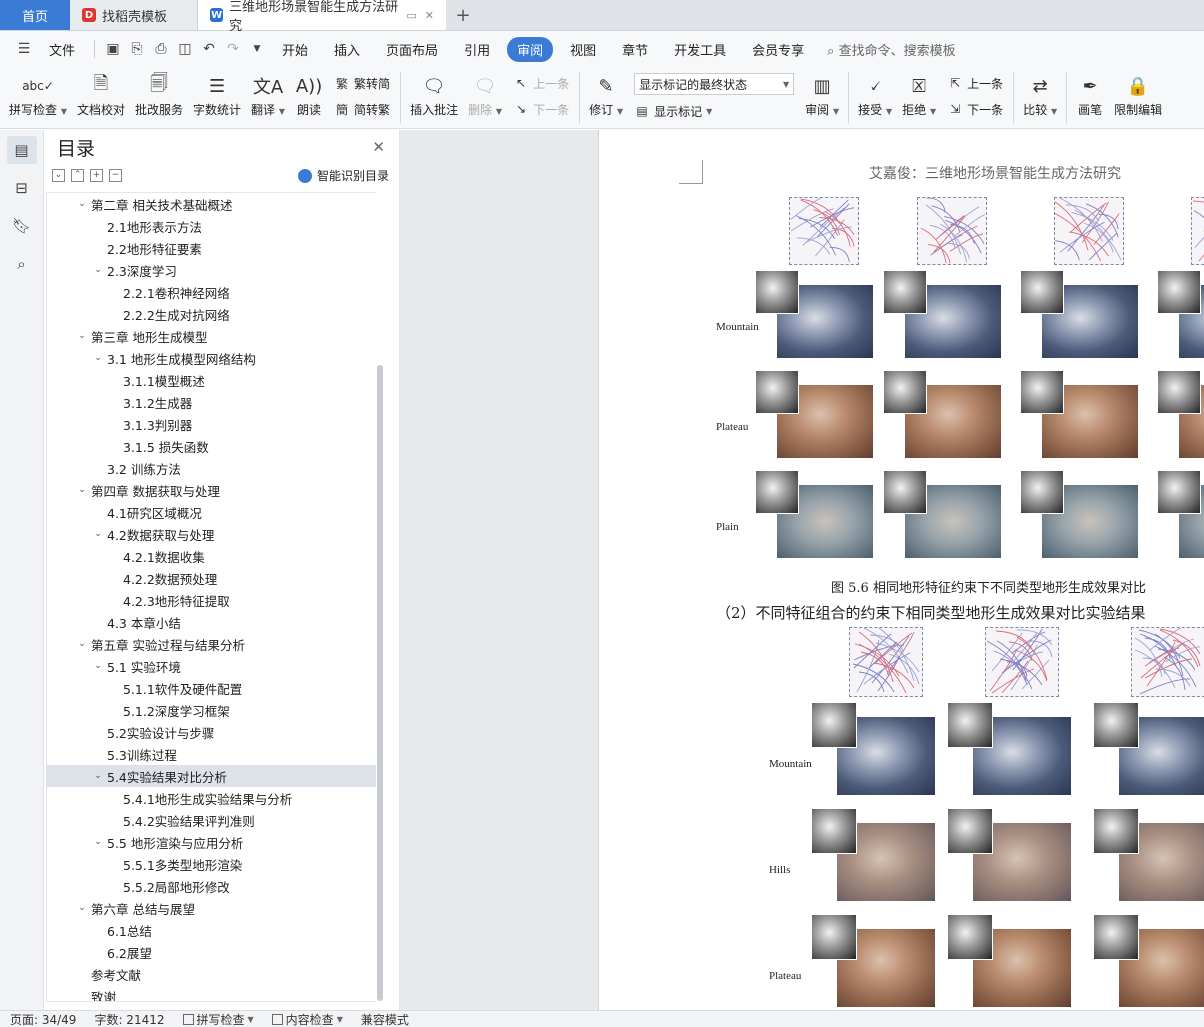 Image resolution: width=1204 pixels, height=1027 pixels. Describe the element at coordinates (21, 150) in the screenshot. I see `toc-icon: ▤` at that location.